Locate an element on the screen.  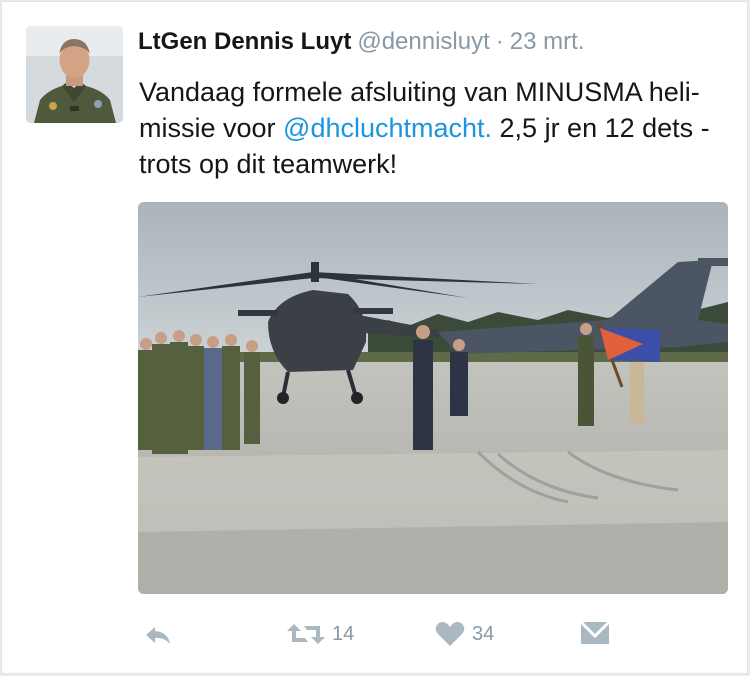
direct-message-button is located at coordinates (595, 634).